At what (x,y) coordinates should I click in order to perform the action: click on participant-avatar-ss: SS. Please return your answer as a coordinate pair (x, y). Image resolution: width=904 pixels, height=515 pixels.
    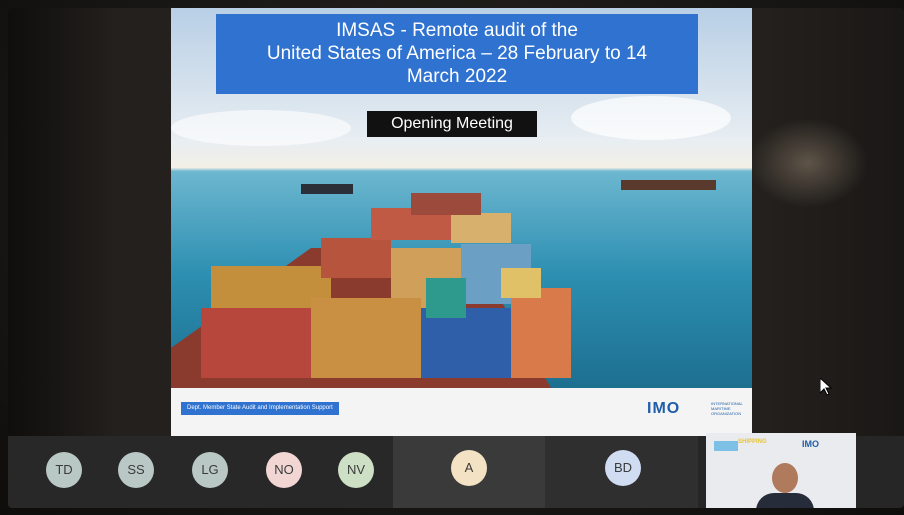
    Looking at the image, I should click on (136, 470).